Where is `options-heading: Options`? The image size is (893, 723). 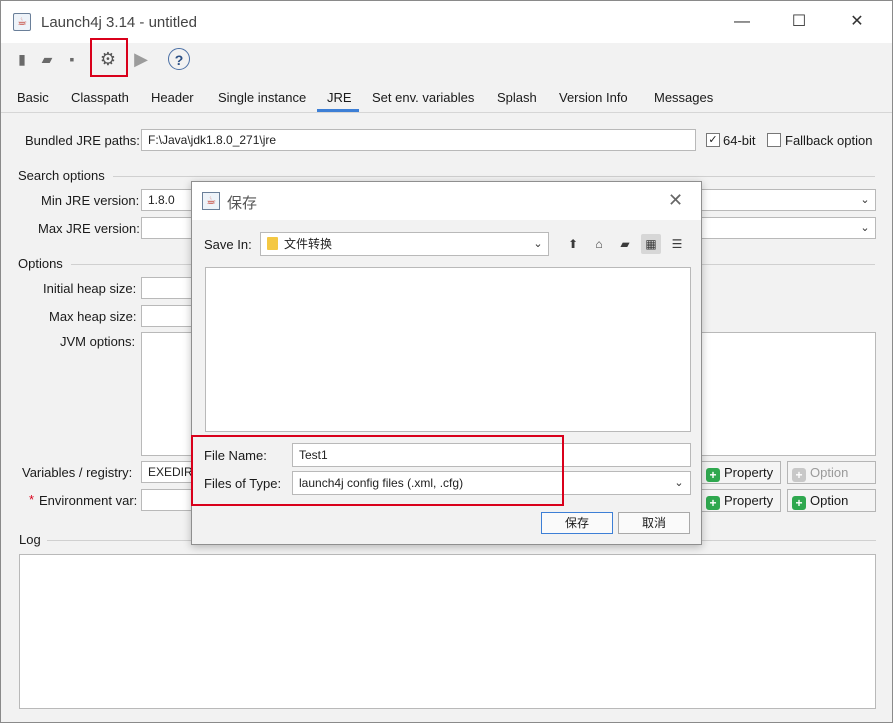
options-heading: Options is located at coordinates (40, 263).